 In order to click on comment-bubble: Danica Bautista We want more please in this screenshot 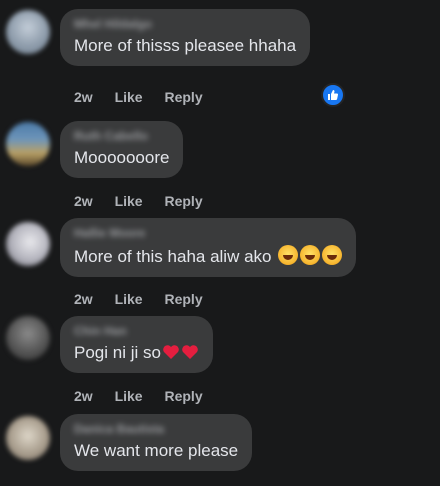, I will do `click(156, 442)`.